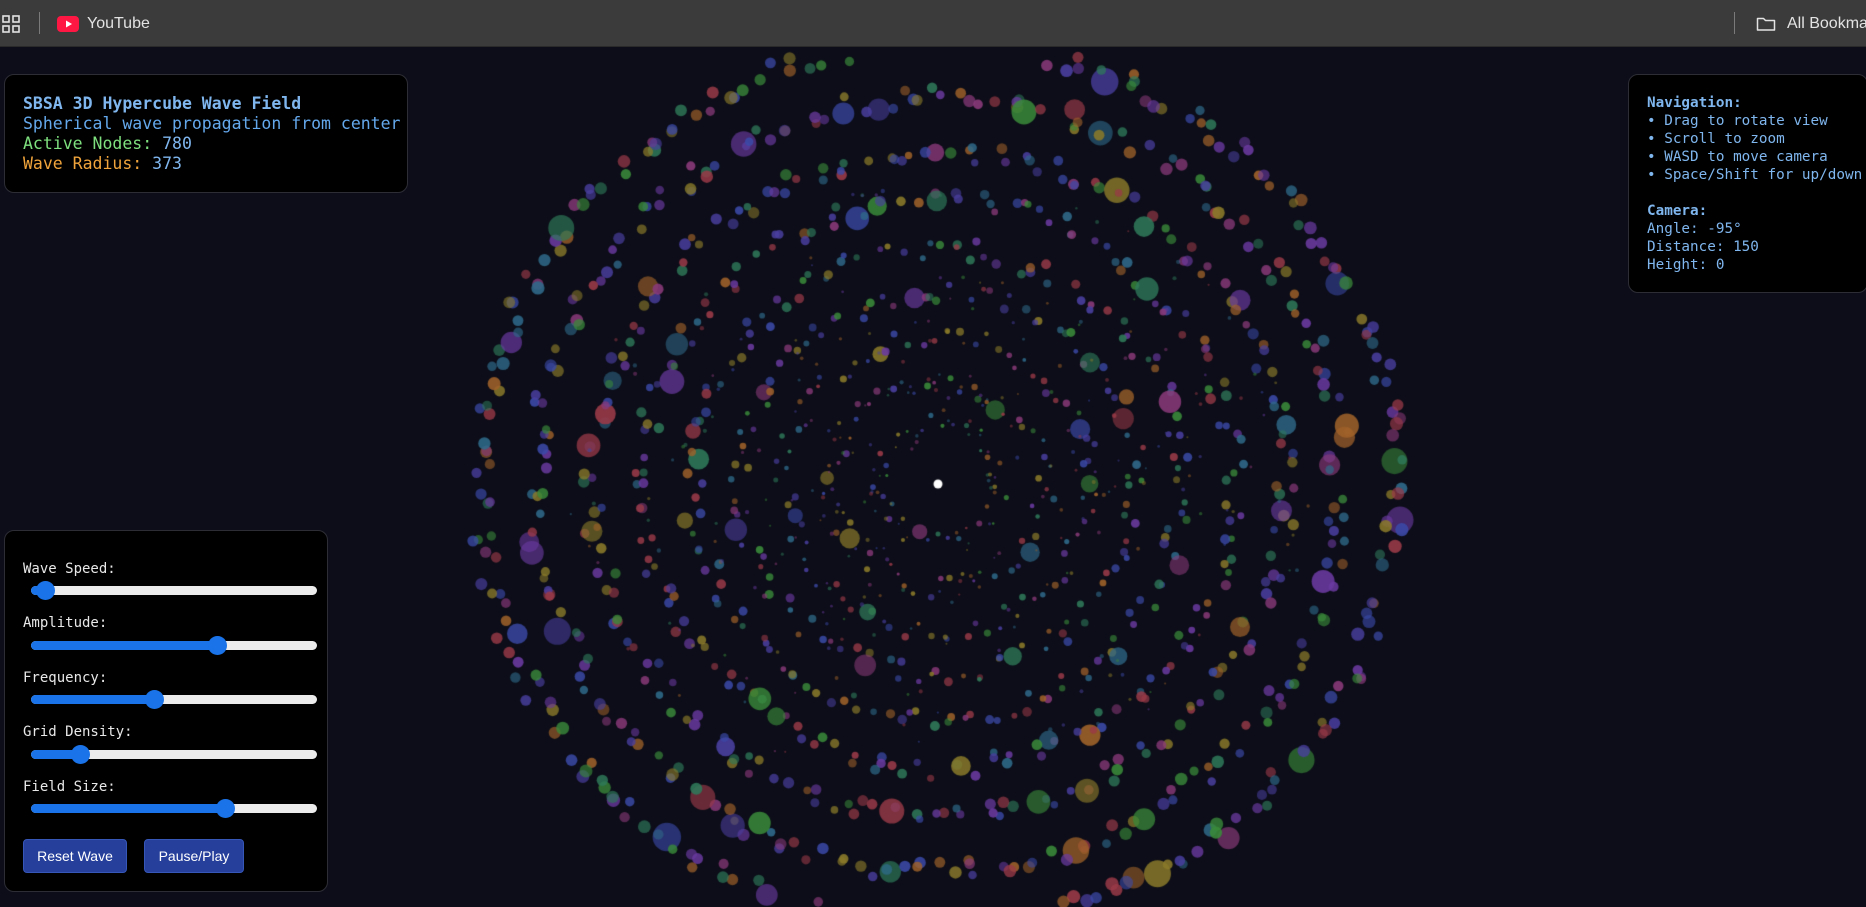  I want to click on bookmark-youtube: YouTube, so click(103, 24).